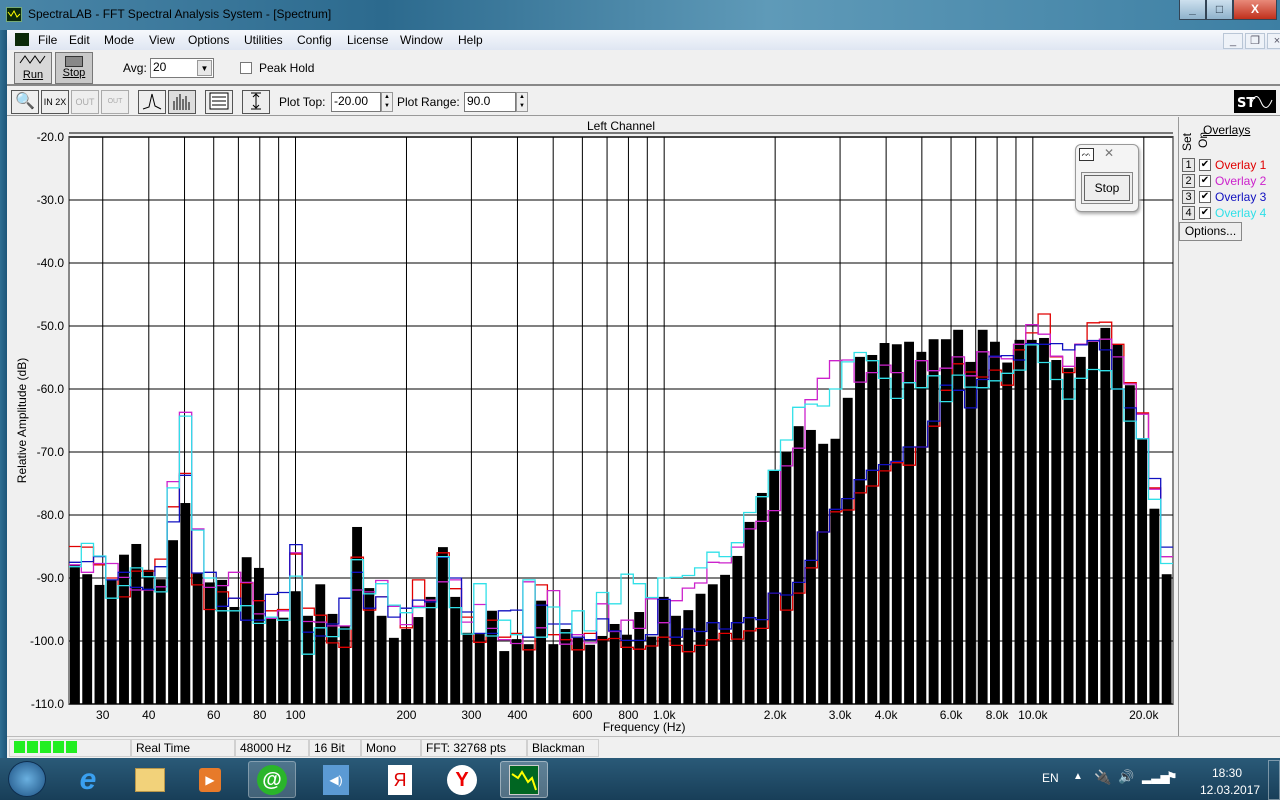 Image resolution: width=1280 pixels, height=800 pixels. What do you see at coordinates (1273, 41) in the screenshot?
I see `mdi-close-button: ×` at bounding box center [1273, 41].